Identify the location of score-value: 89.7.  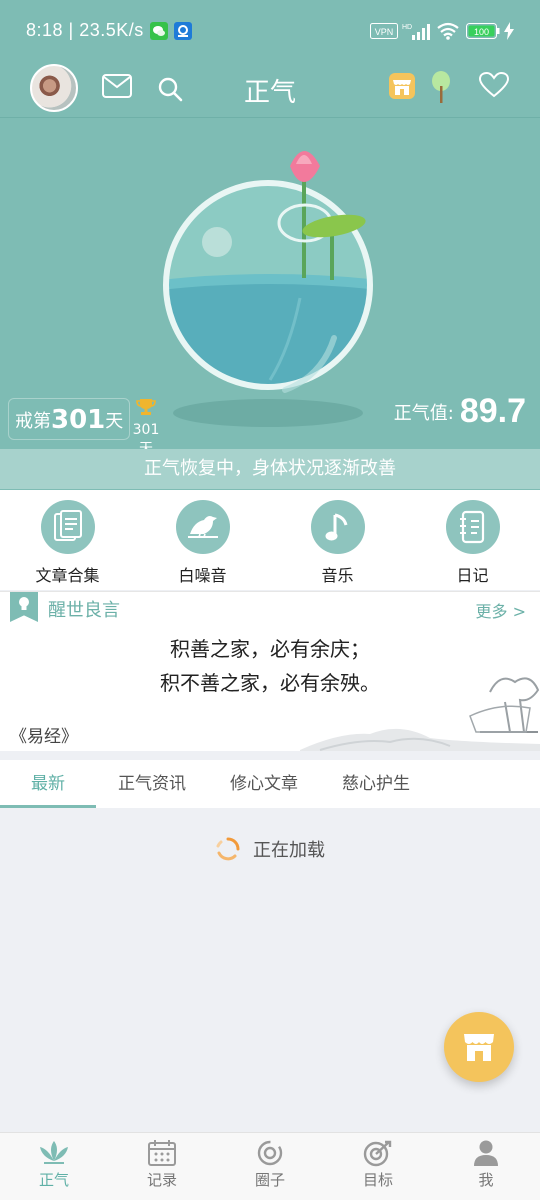
(492, 411).